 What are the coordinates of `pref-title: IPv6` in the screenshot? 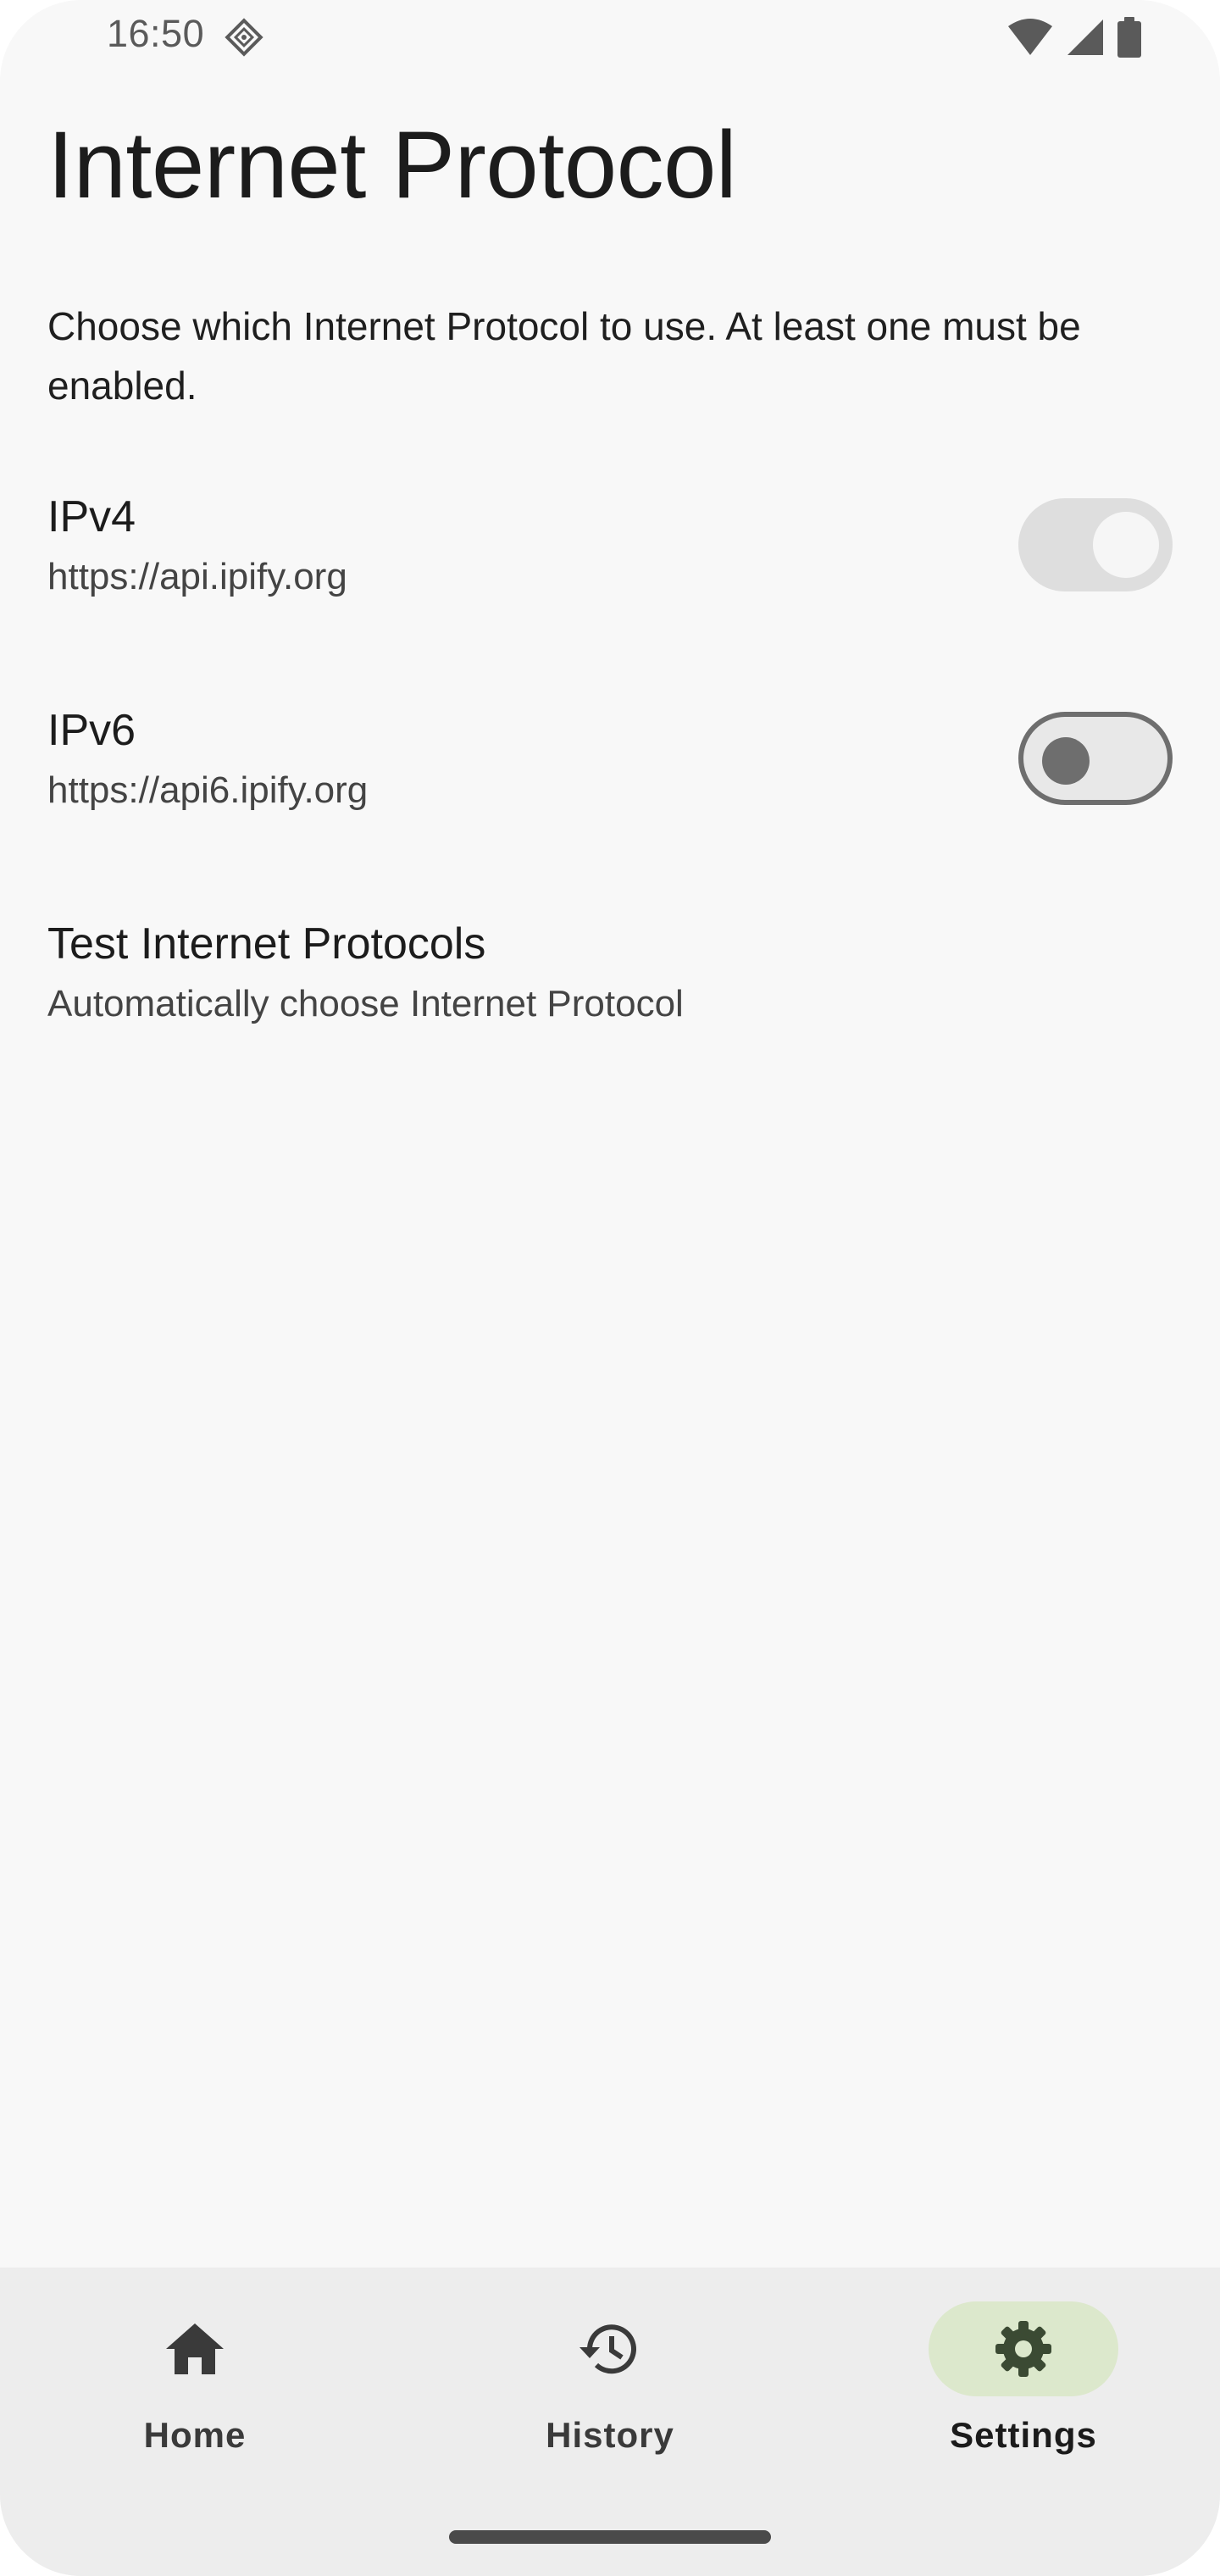 It's located at (91, 730).